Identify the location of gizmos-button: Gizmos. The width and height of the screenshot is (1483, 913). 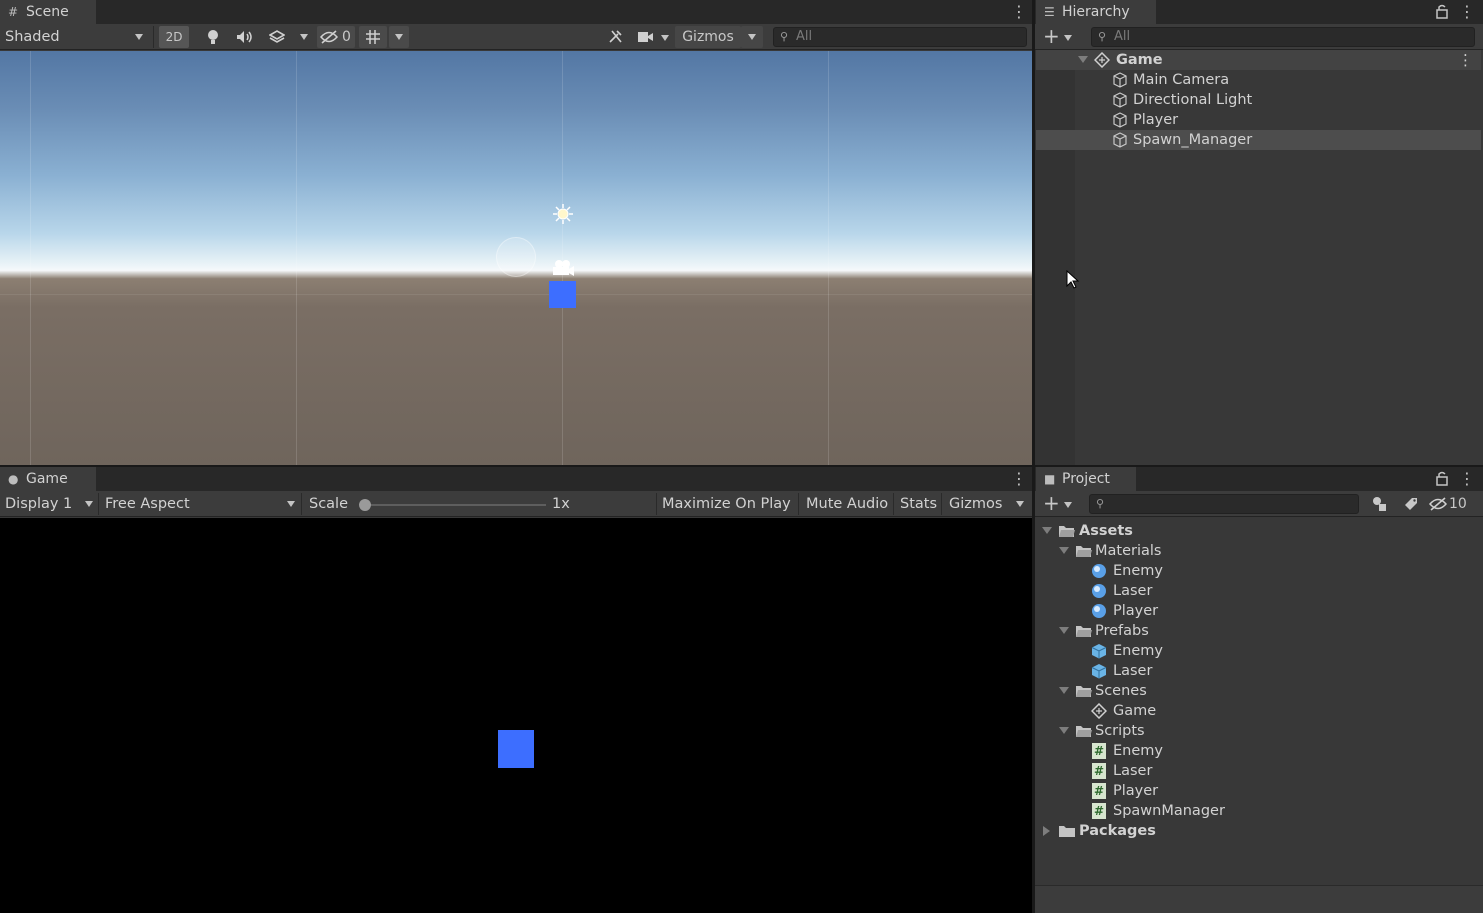
(708, 37).